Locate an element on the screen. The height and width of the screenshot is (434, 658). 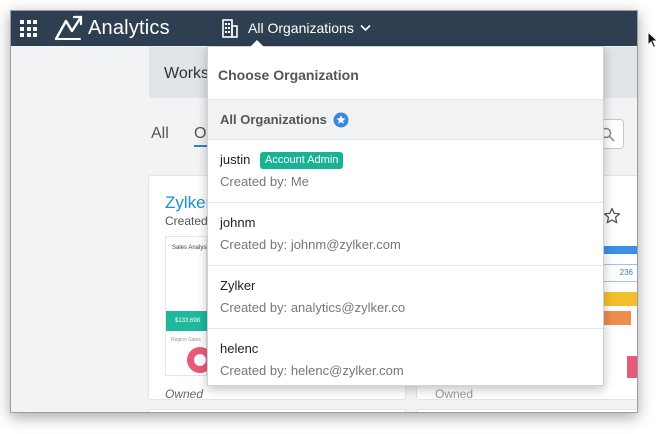
dropdown-header: Choose Organization is located at coordinates (405, 73).